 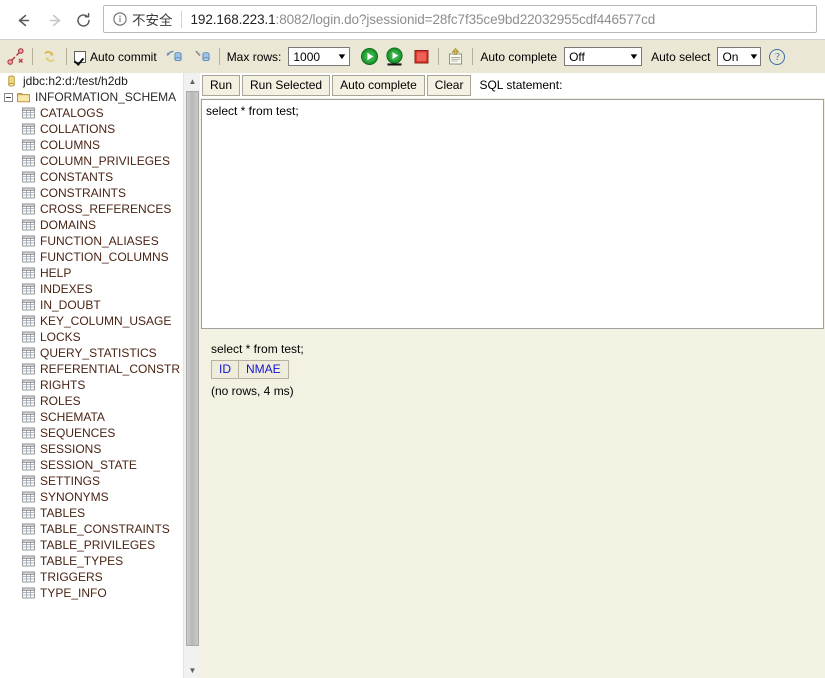 I want to click on tree-item-table: SESSION_STATE, so click(x=91, y=465).